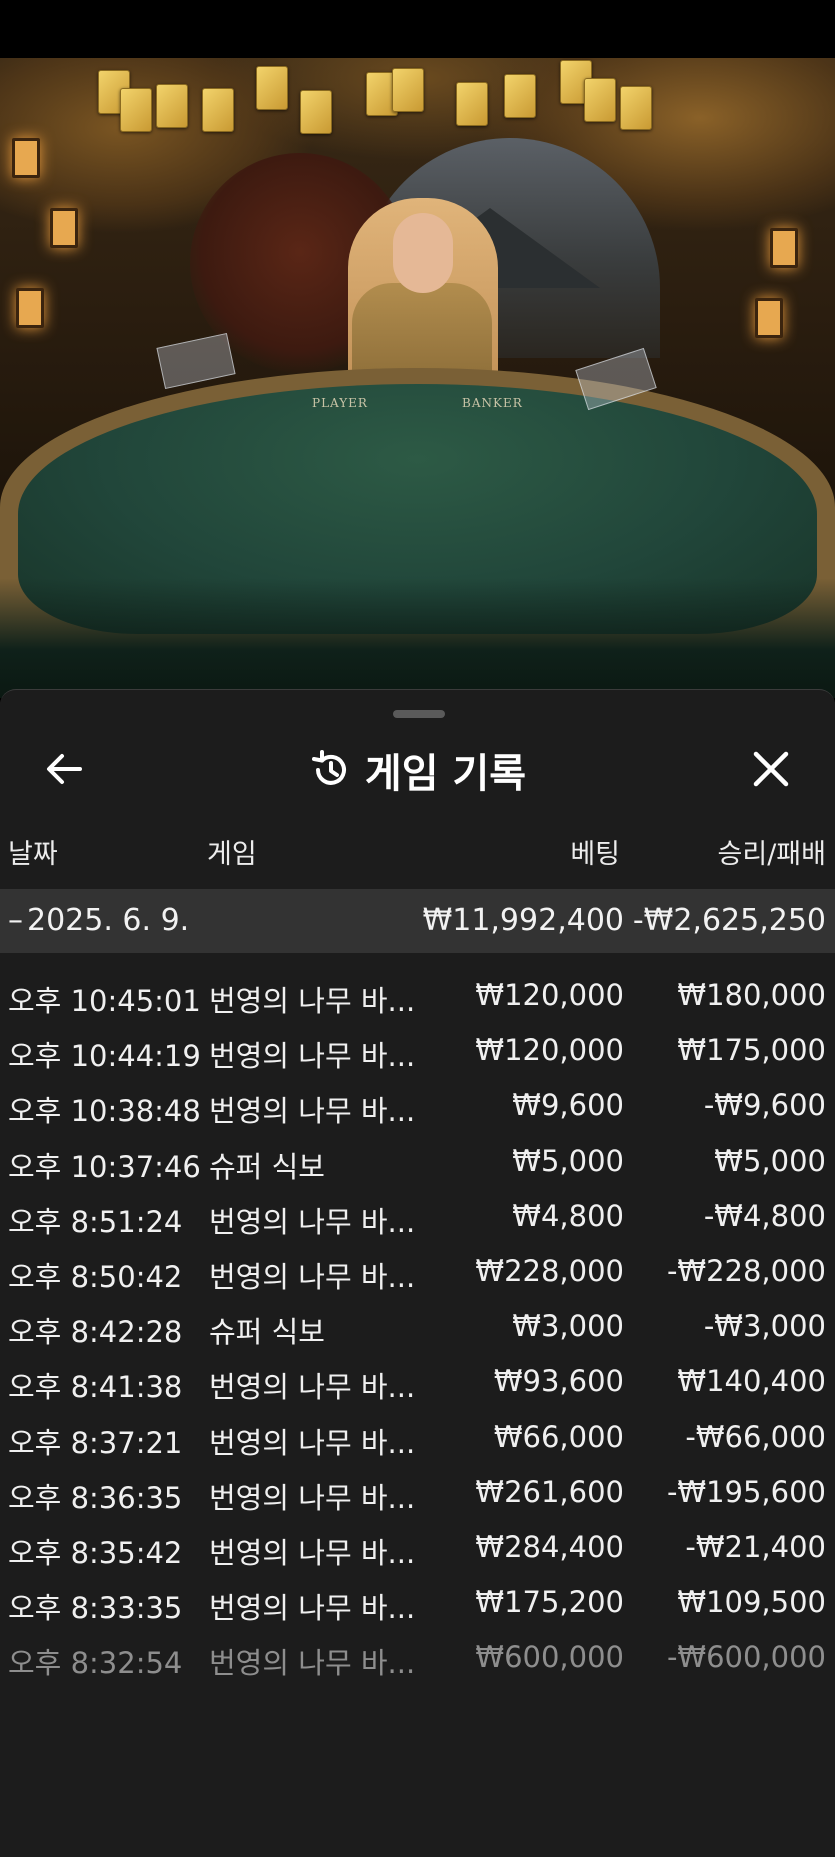 This screenshot has height=1857, width=835. I want to click on row-result: ₩180,000, so click(751, 995).